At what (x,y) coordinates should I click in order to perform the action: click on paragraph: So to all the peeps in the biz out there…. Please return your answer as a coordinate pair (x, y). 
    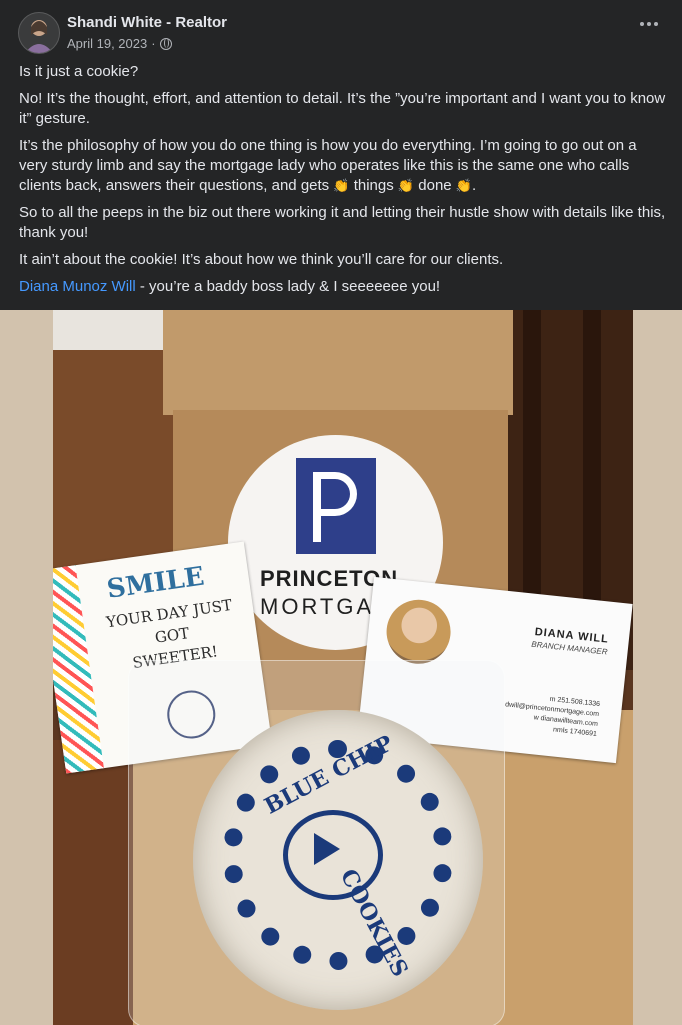
    Looking at the image, I should click on (342, 222).